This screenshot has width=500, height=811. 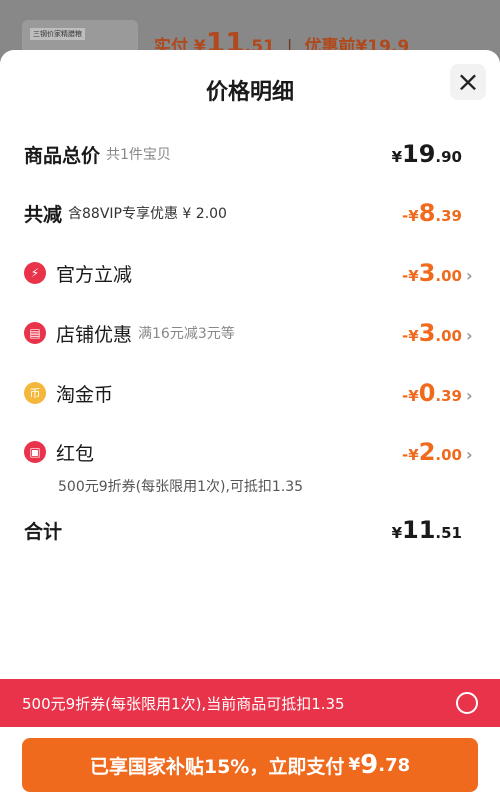 What do you see at coordinates (354, 765) in the screenshot?
I see `pay-currency: ¥` at bounding box center [354, 765].